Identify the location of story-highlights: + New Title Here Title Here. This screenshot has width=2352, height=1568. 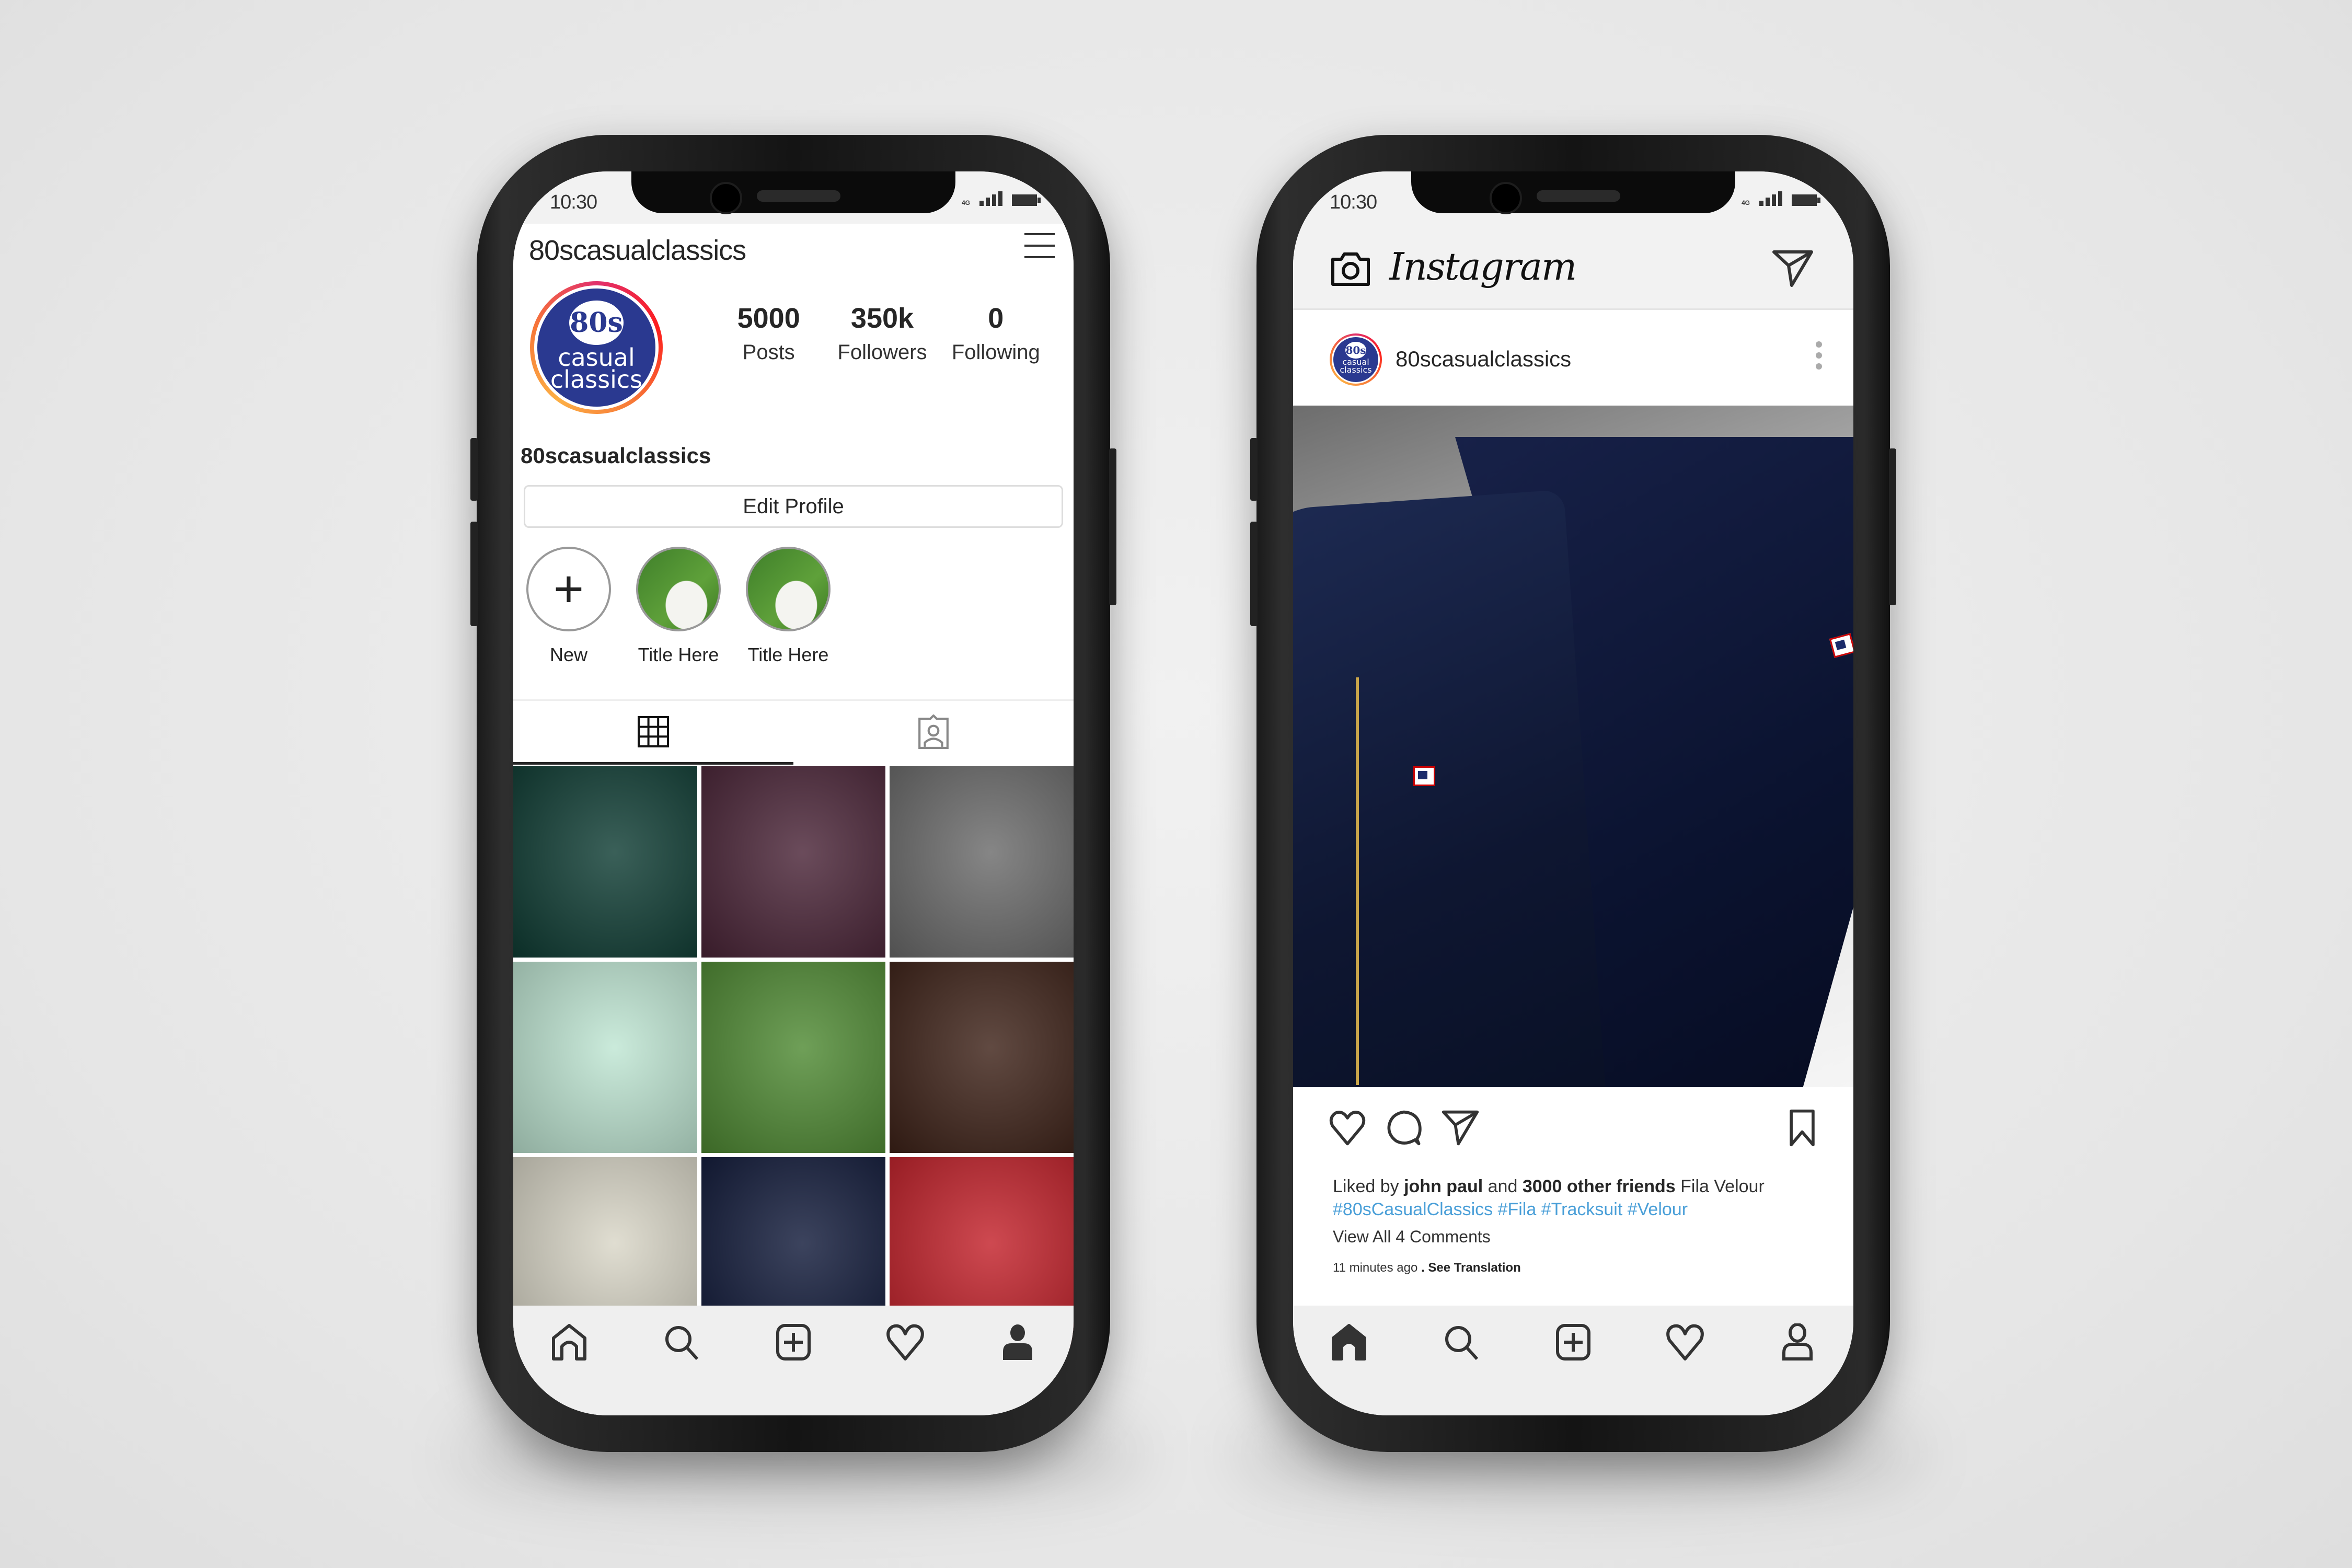
(678, 606).